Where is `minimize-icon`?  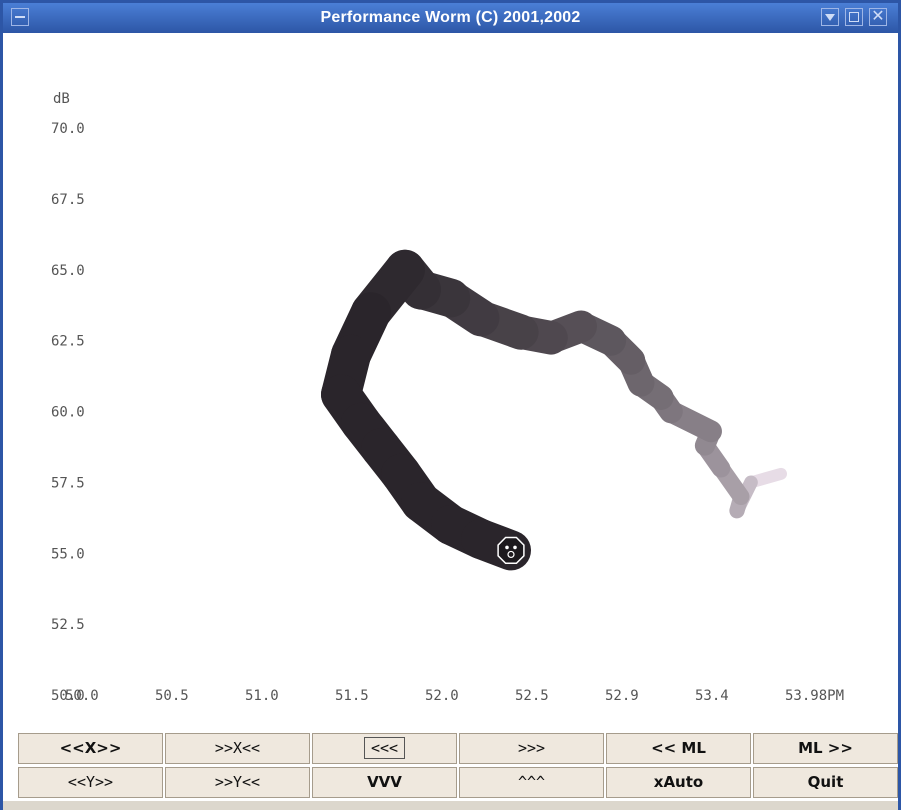 minimize-icon is located at coordinates (830, 17).